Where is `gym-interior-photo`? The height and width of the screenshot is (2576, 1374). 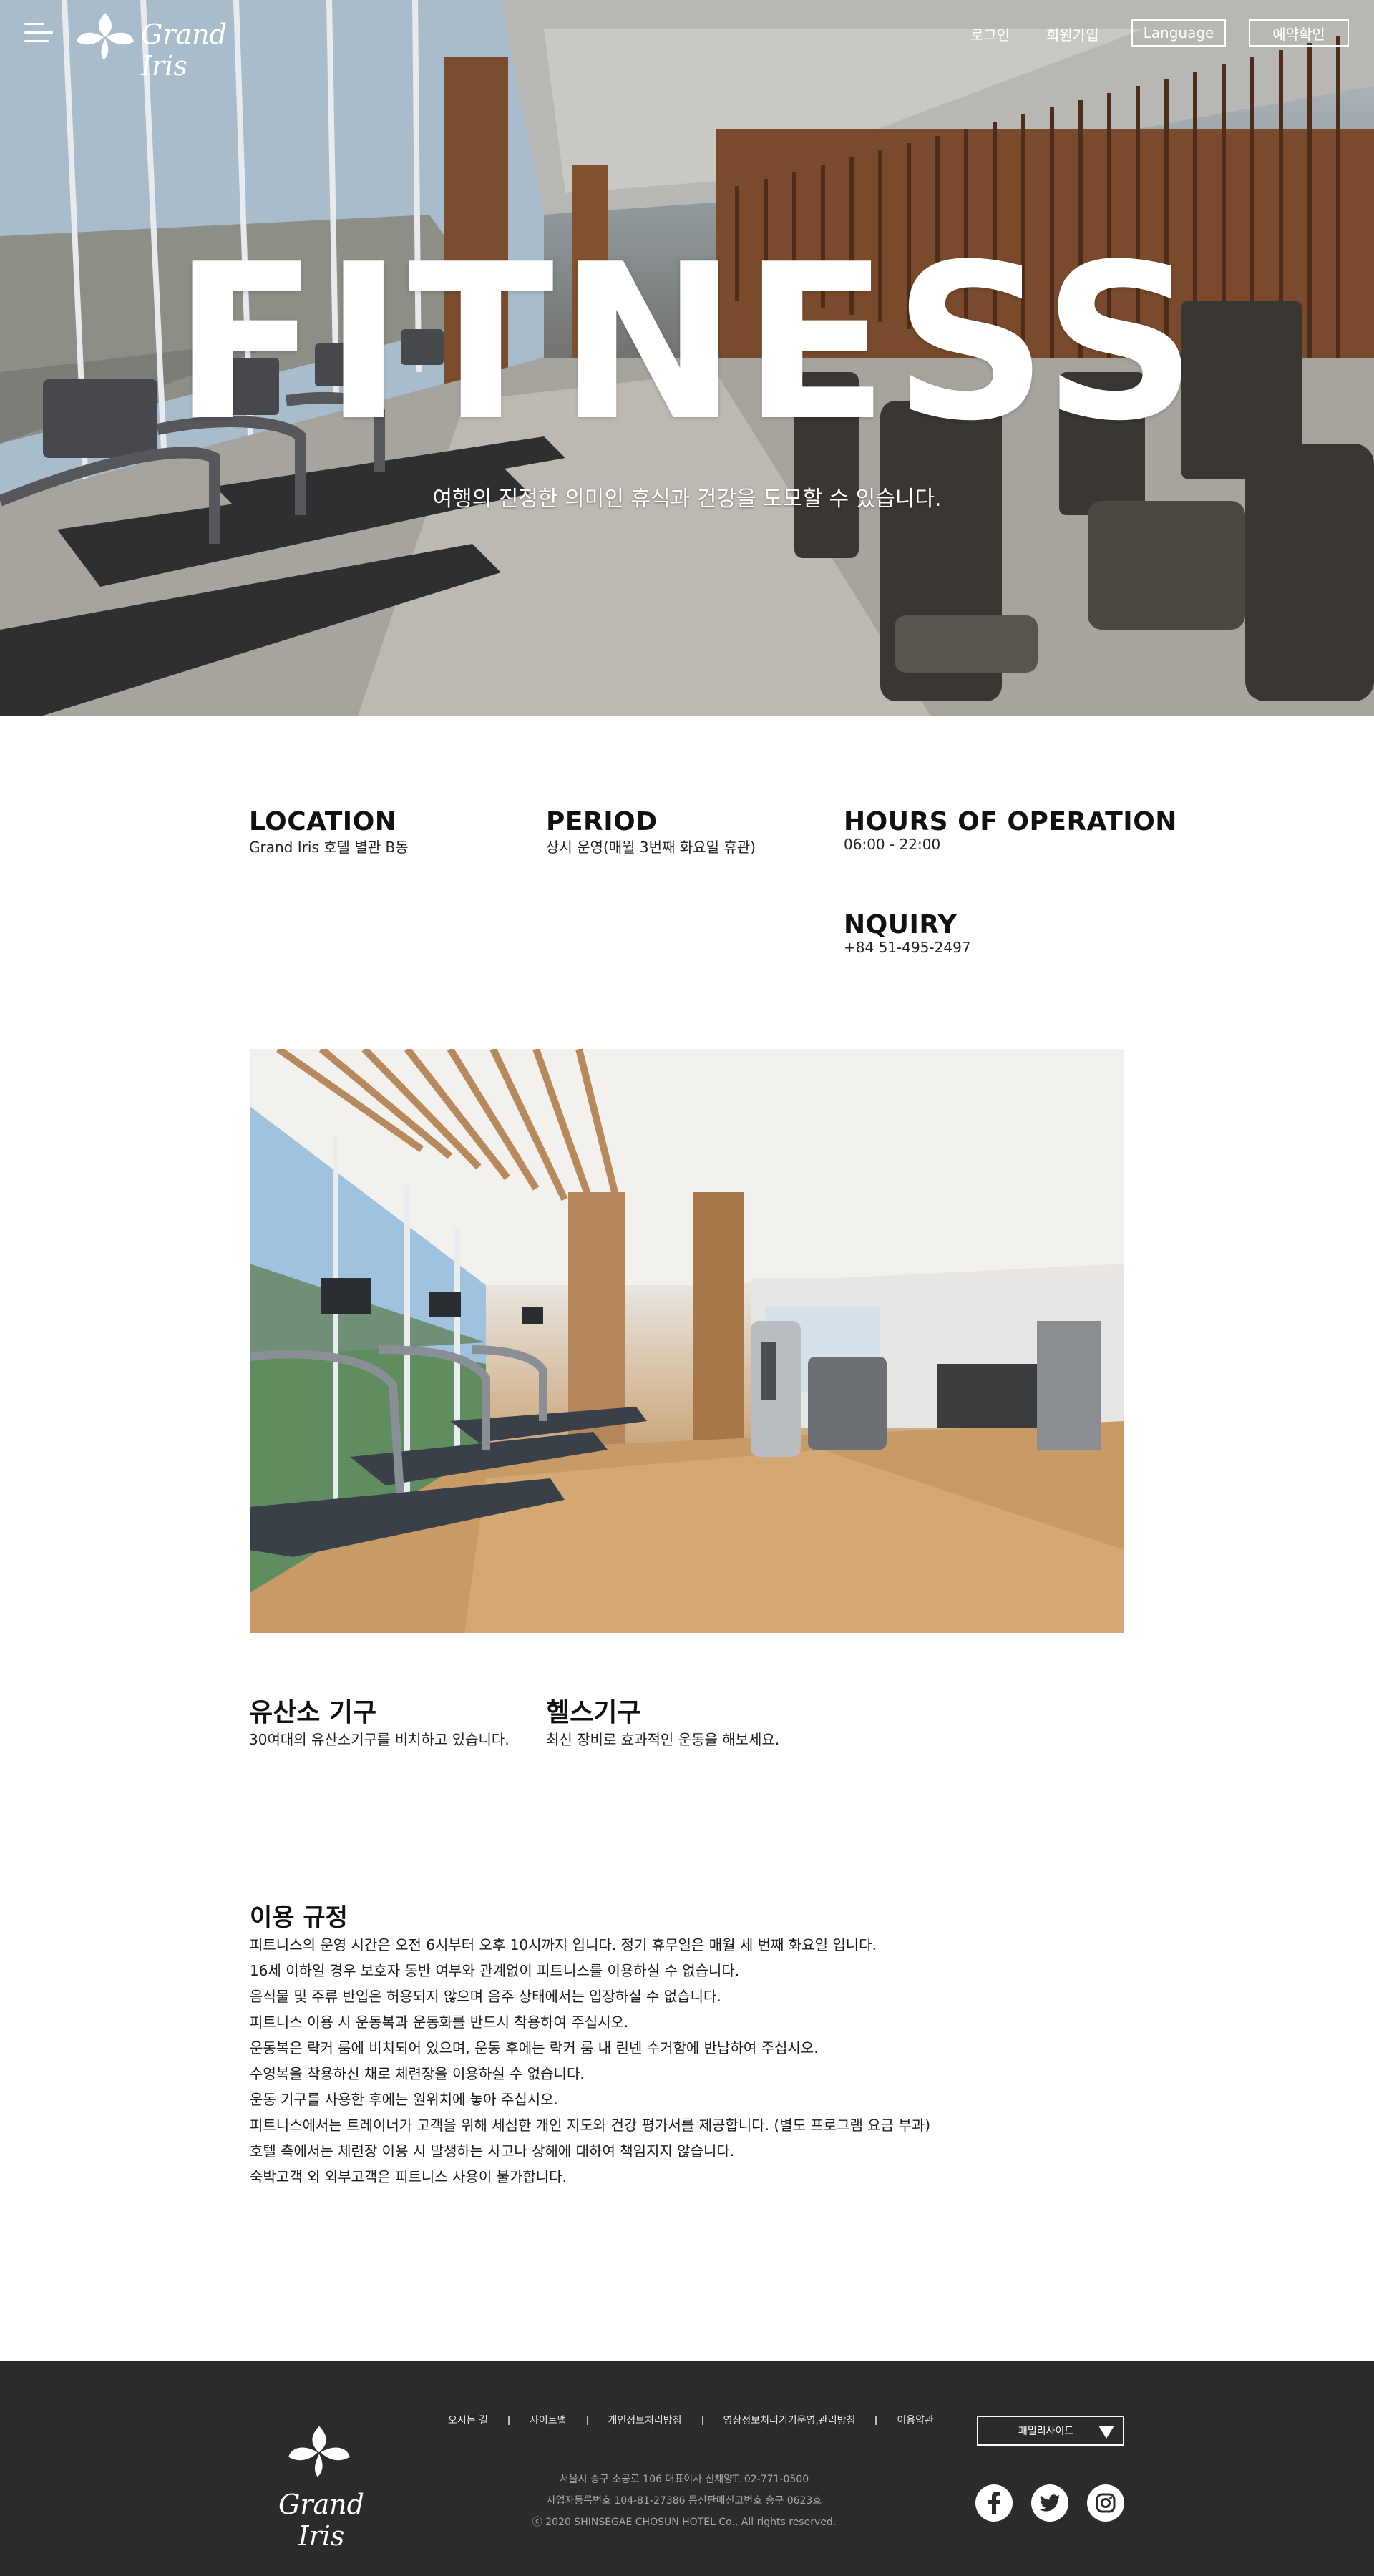
gym-interior-photo is located at coordinates (687, 1341).